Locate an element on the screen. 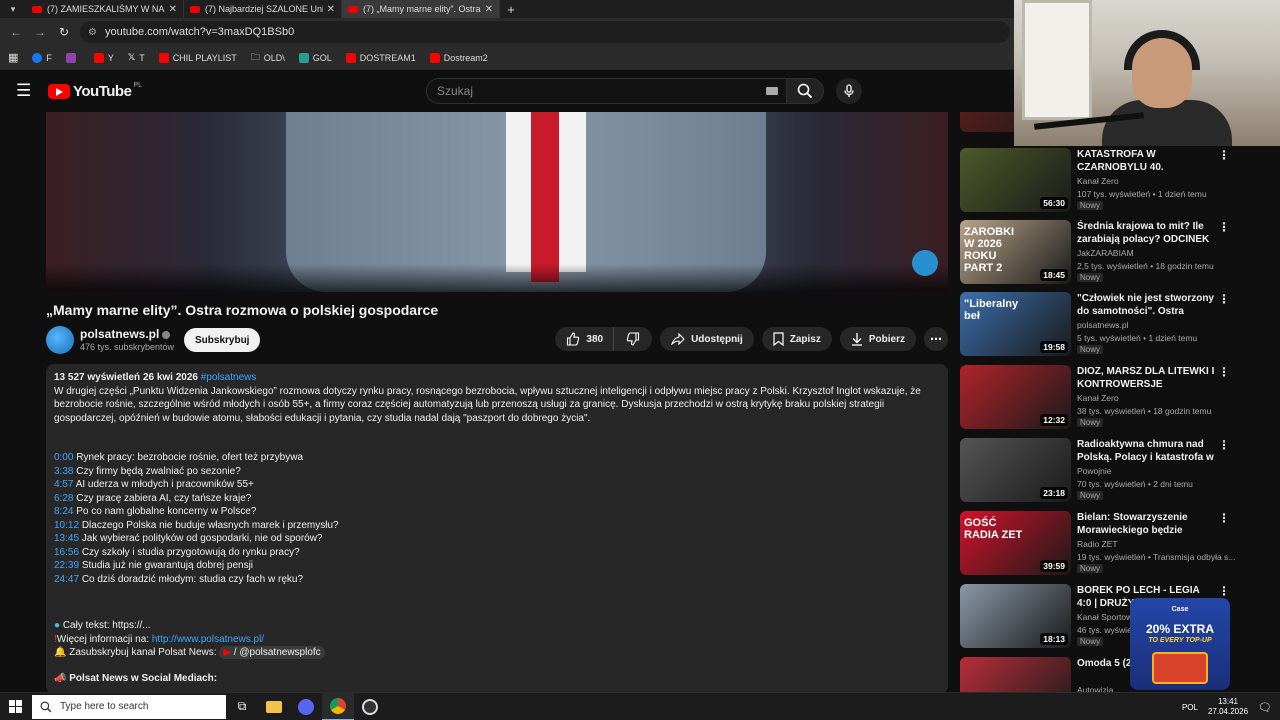 This screenshot has height=720, width=1280. keyboard-icon is located at coordinates (772, 91).